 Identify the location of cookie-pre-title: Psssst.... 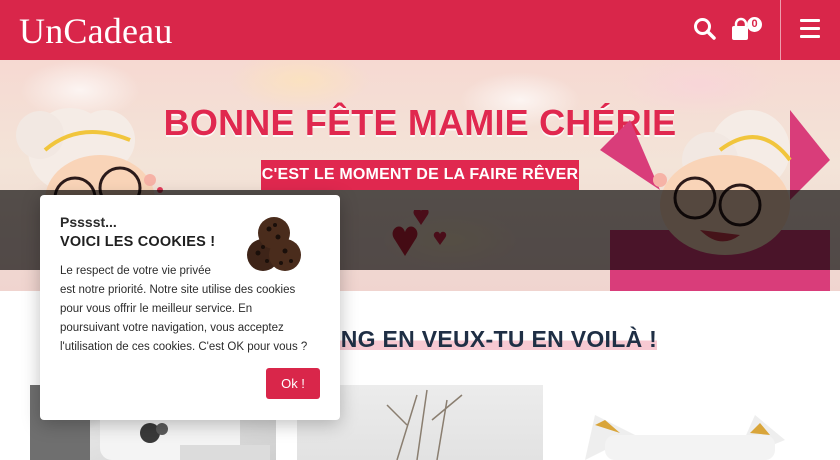
(88, 222).